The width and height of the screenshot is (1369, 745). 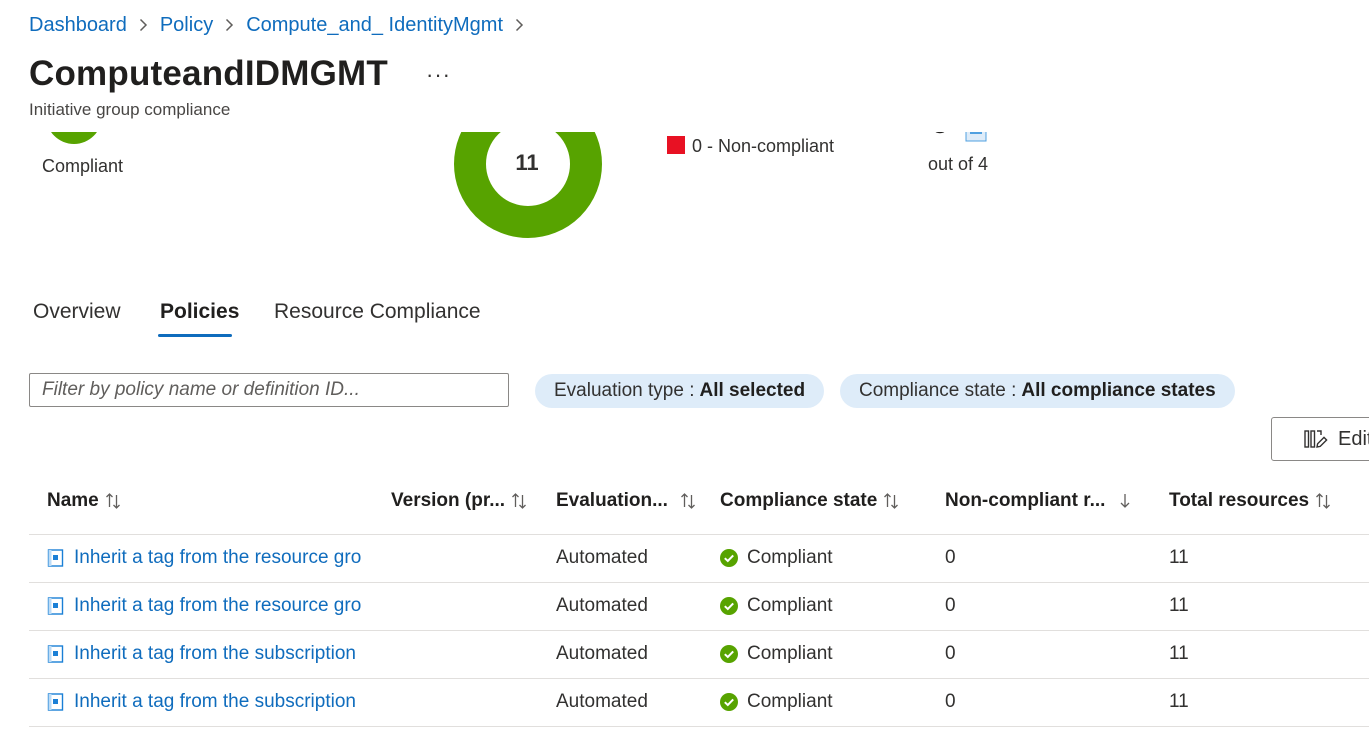 I want to click on evaluation-type-filter: Evaluation type : All selected, so click(x=680, y=391).